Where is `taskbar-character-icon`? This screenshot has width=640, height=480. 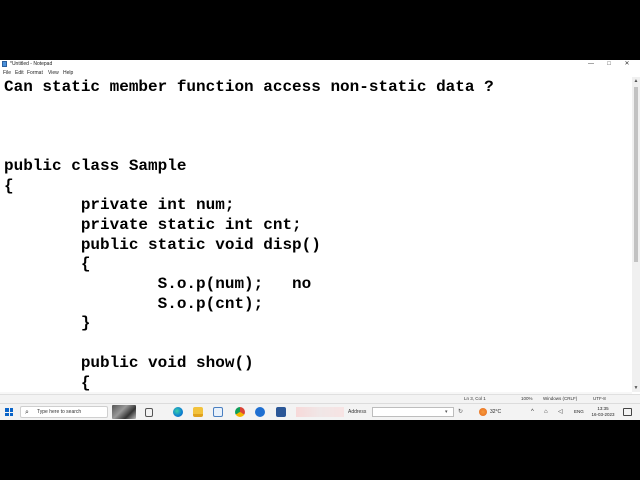
taskbar-character-icon is located at coordinates (124, 412).